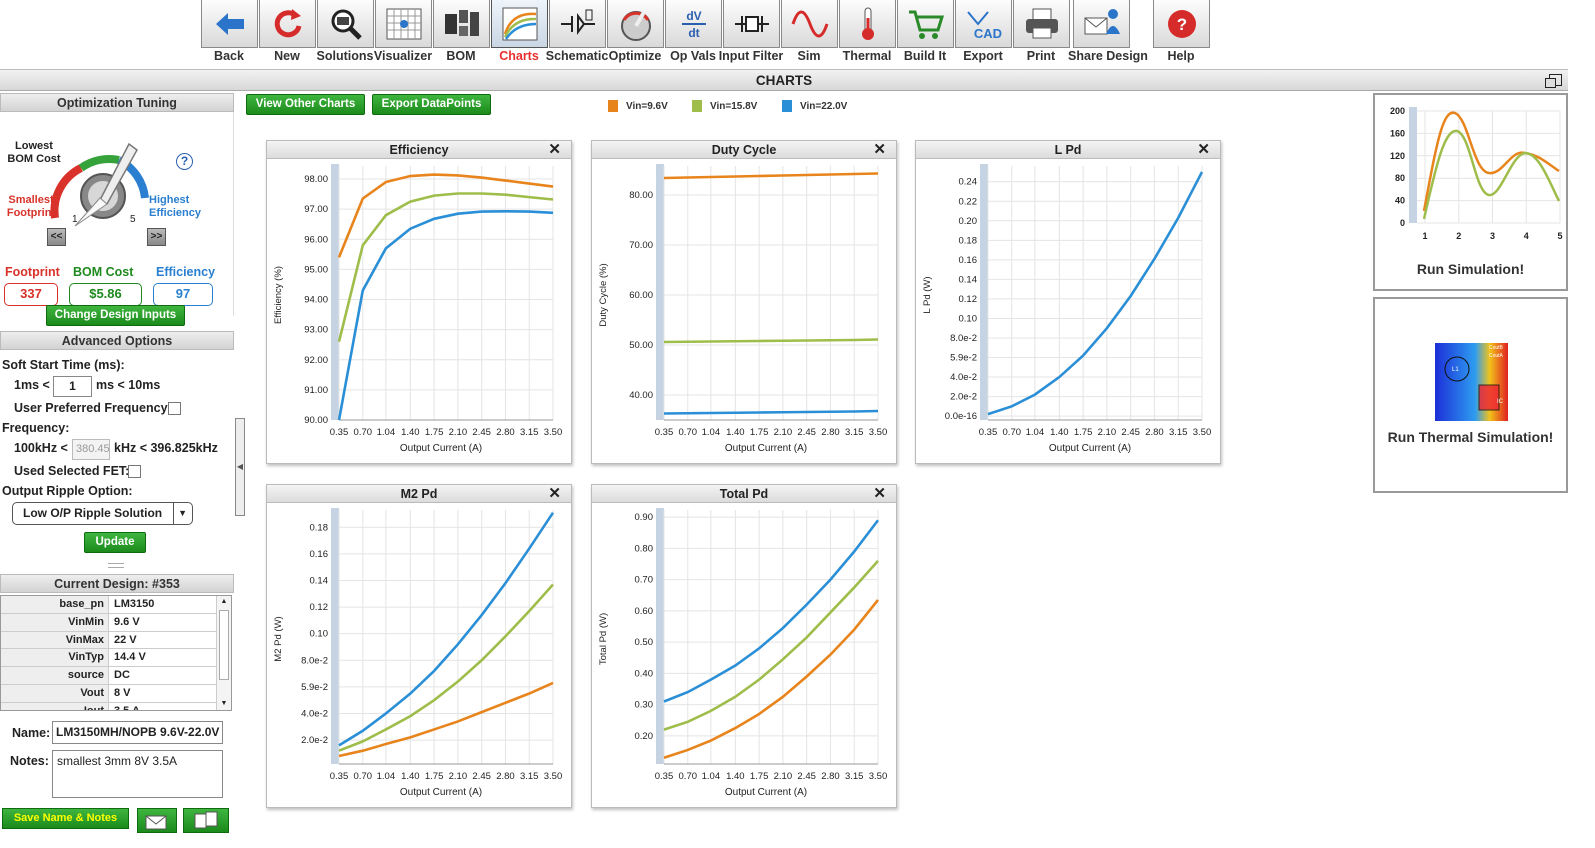  Describe the element at coordinates (65, 818) in the screenshot. I see `save-name-notes-button: Save Name & Notes` at that location.